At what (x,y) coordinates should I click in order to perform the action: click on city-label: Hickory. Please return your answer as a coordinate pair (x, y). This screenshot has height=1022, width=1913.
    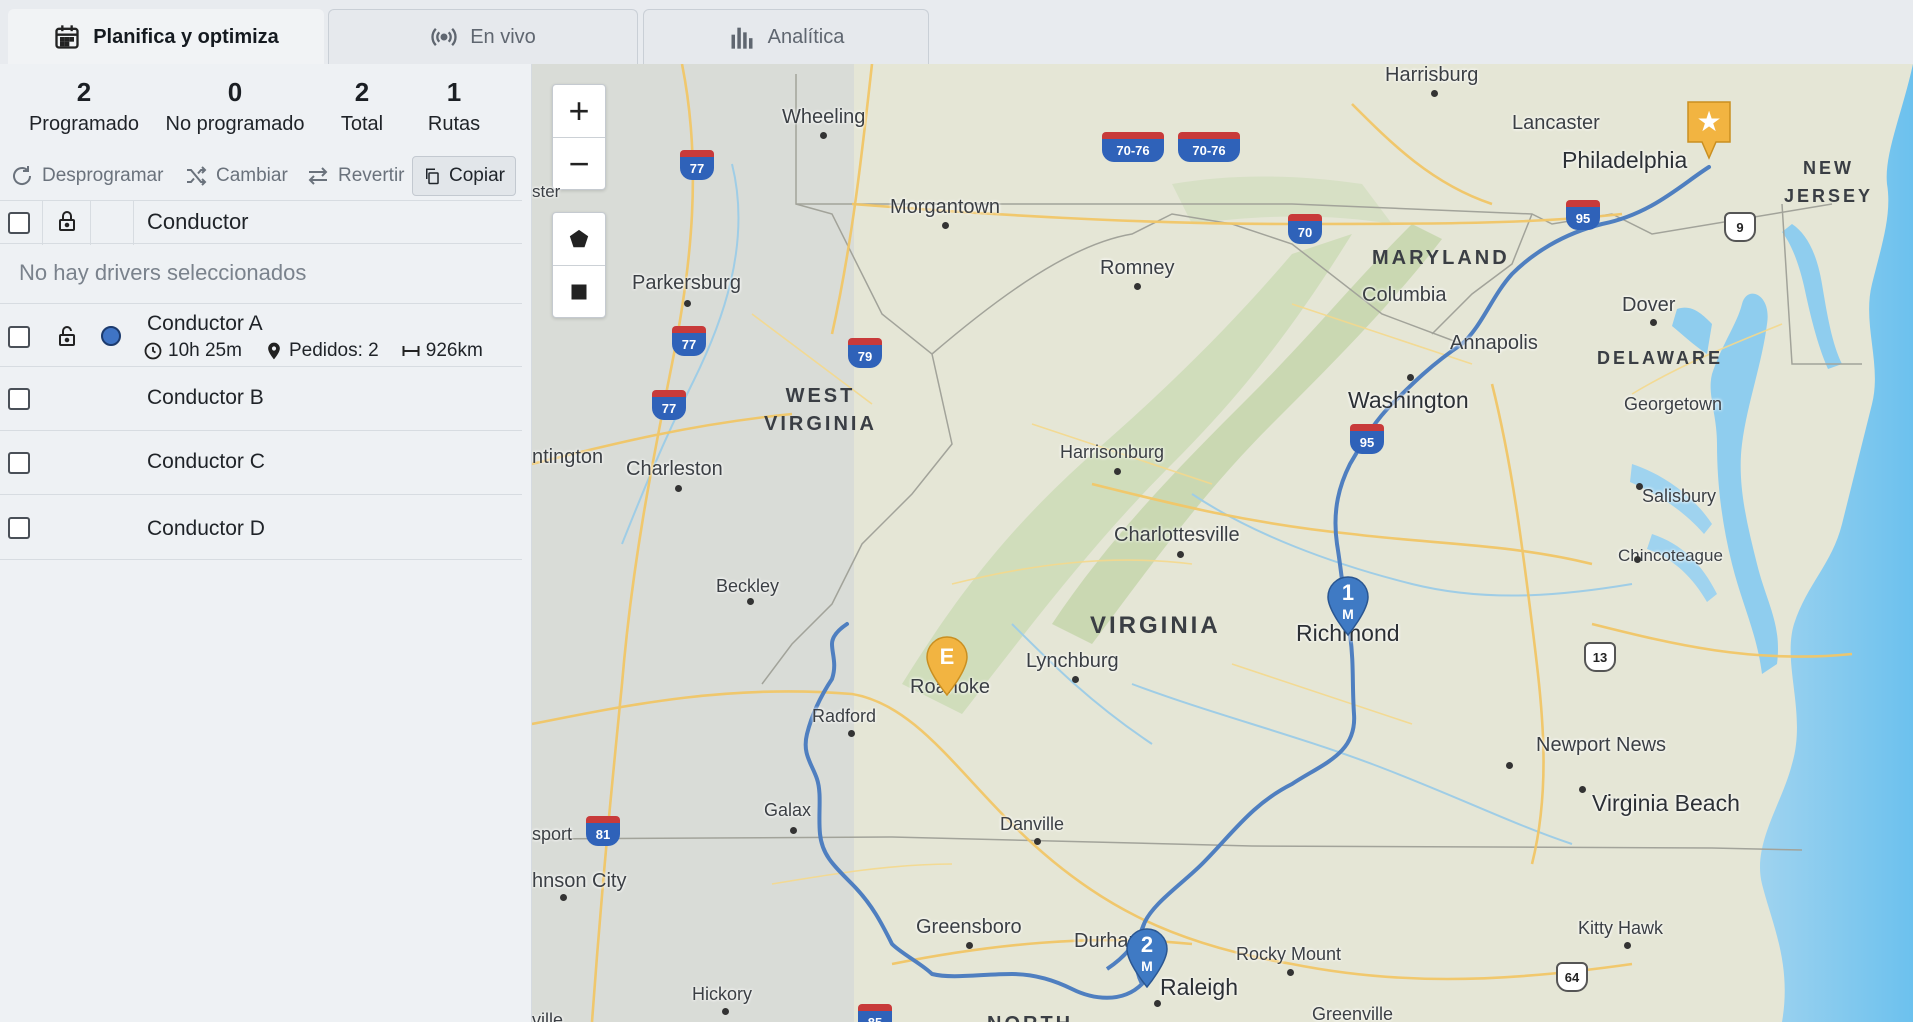
    Looking at the image, I should click on (722, 994).